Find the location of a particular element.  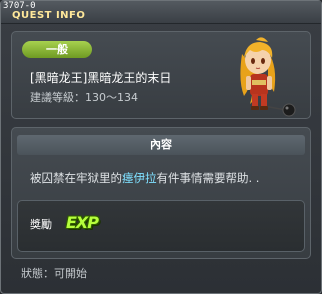

window-title: QUEST INFO is located at coordinates (49, 15).